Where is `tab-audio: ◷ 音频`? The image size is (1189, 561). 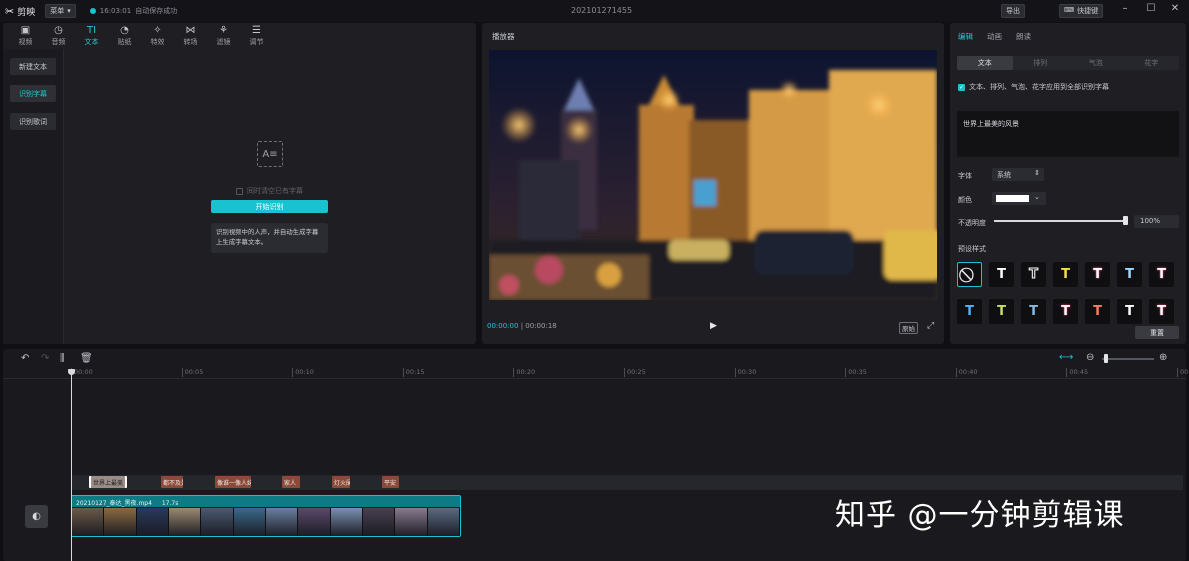 tab-audio: ◷ 音频 is located at coordinates (58, 36).